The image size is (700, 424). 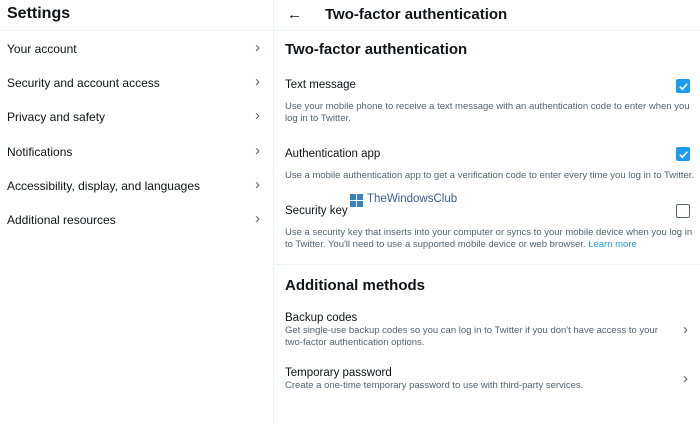 What do you see at coordinates (136, 118) in the screenshot?
I see `sidebar-item-privacy: Privacy and safety ›` at bounding box center [136, 118].